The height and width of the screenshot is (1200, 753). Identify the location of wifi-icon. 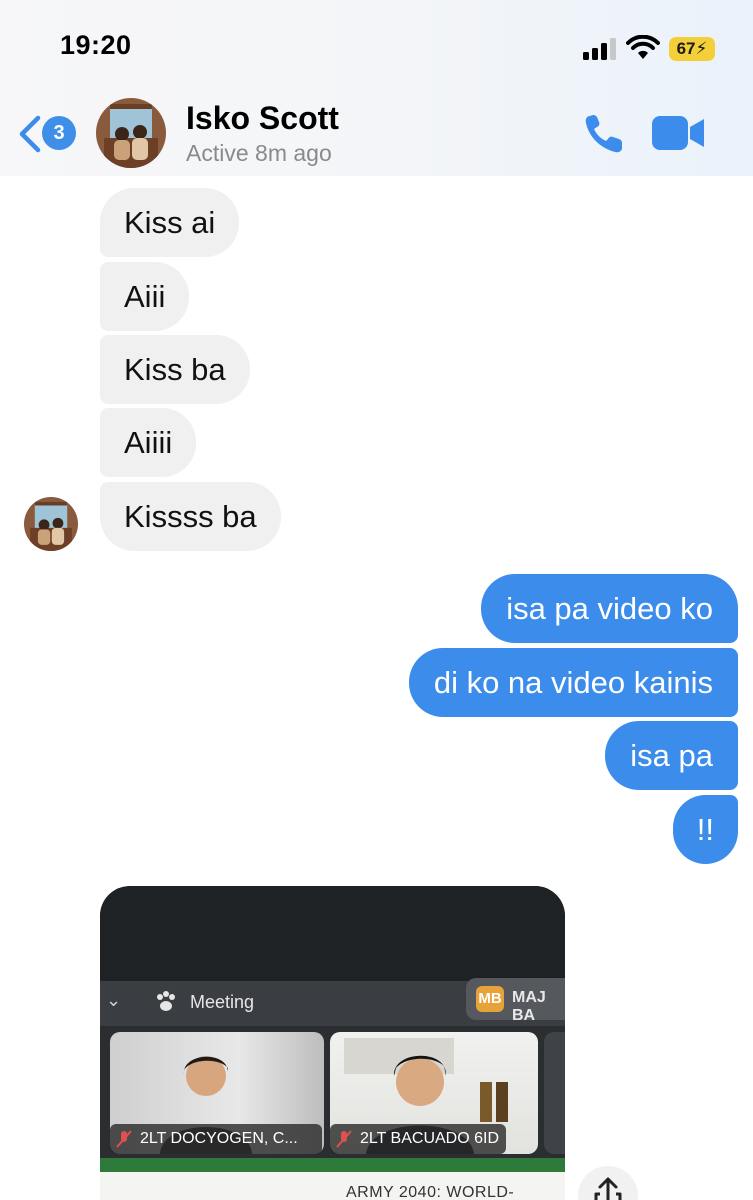
(643, 47).